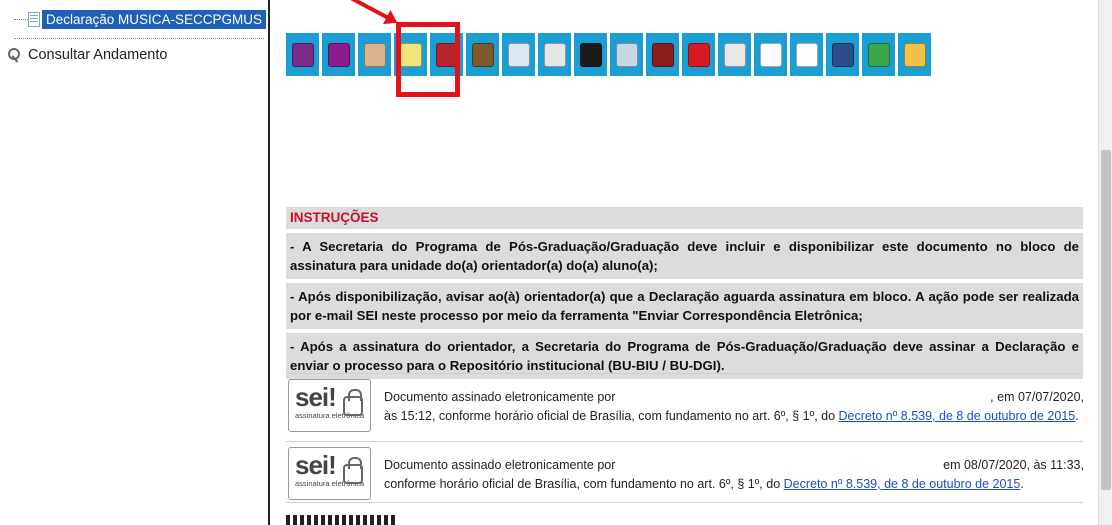 This screenshot has width=1112, height=525. I want to click on delete-document-icon, so click(914, 54).